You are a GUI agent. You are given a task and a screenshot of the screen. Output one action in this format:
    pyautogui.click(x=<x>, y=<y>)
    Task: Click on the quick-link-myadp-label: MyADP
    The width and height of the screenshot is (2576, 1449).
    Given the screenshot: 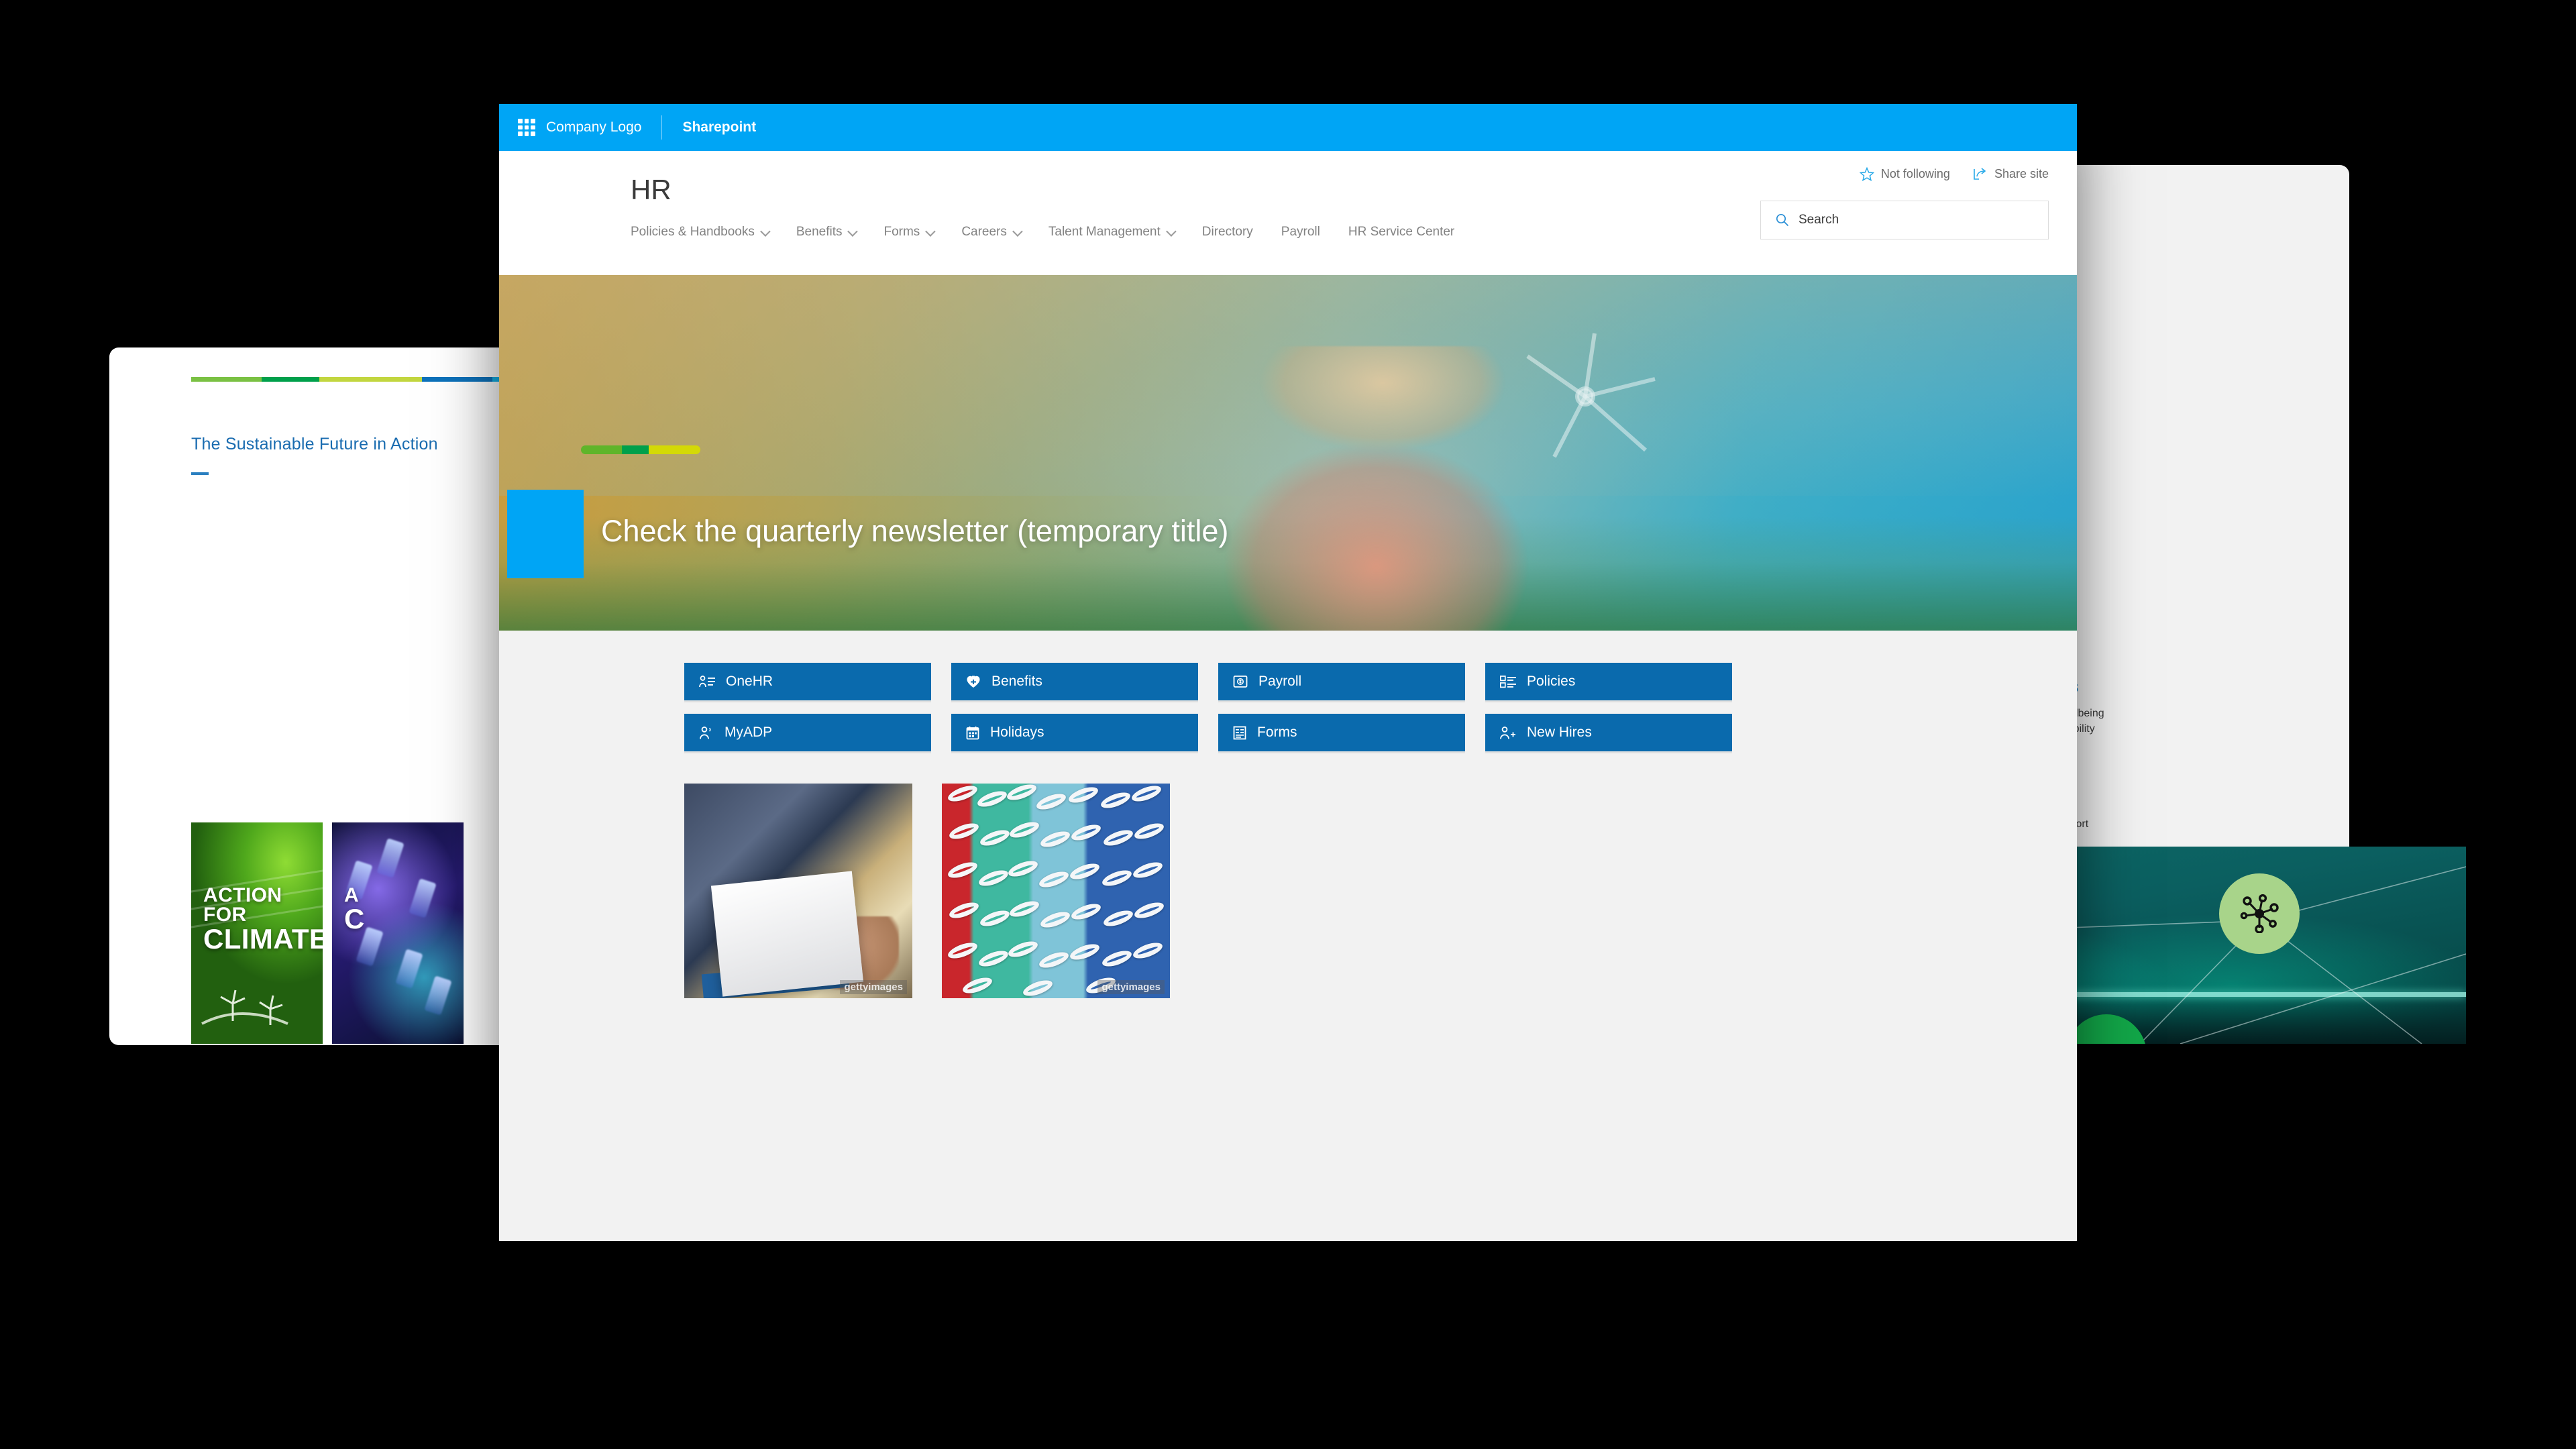 What is the action you would take?
    pyautogui.click(x=748, y=732)
    